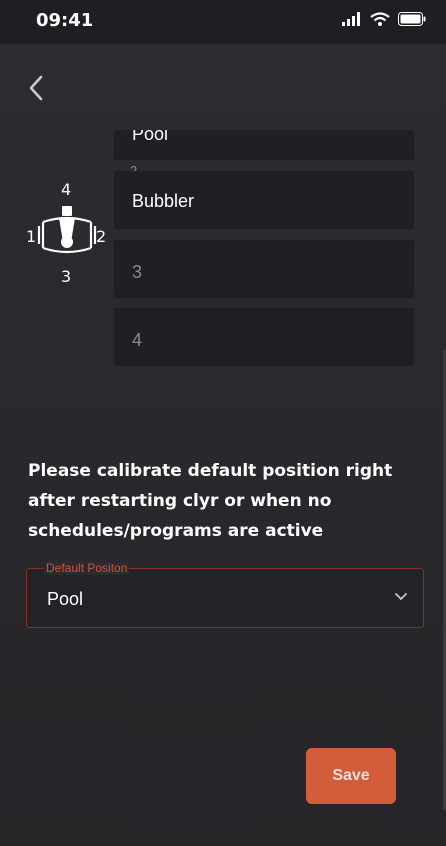 The height and width of the screenshot is (846, 446). Describe the element at coordinates (351, 19) in the screenshot. I see `signal-icon` at that location.